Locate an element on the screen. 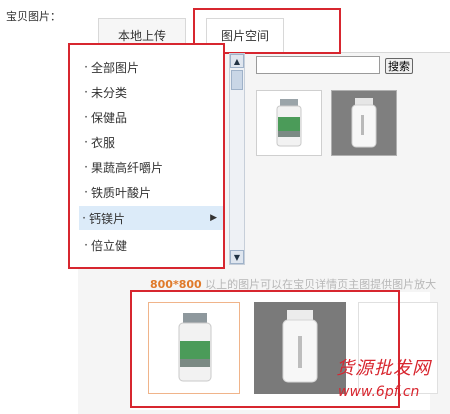 This screenshot has width=450, height=414. image-thumbnail is located at coordinates (289, 123).